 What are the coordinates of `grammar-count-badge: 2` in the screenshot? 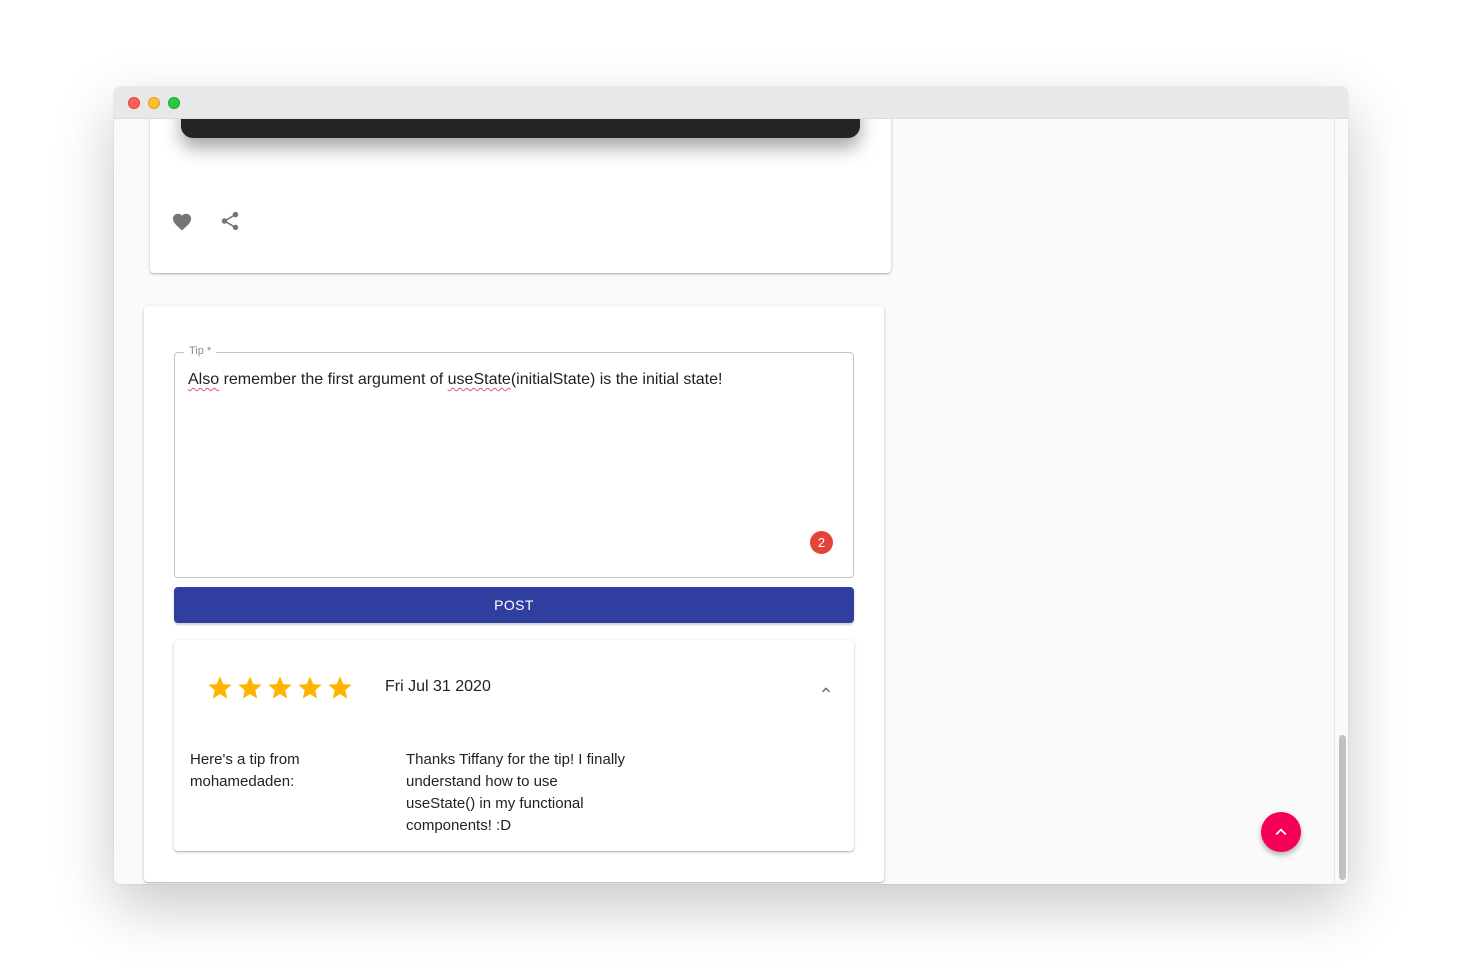 It's located at (821, 542).